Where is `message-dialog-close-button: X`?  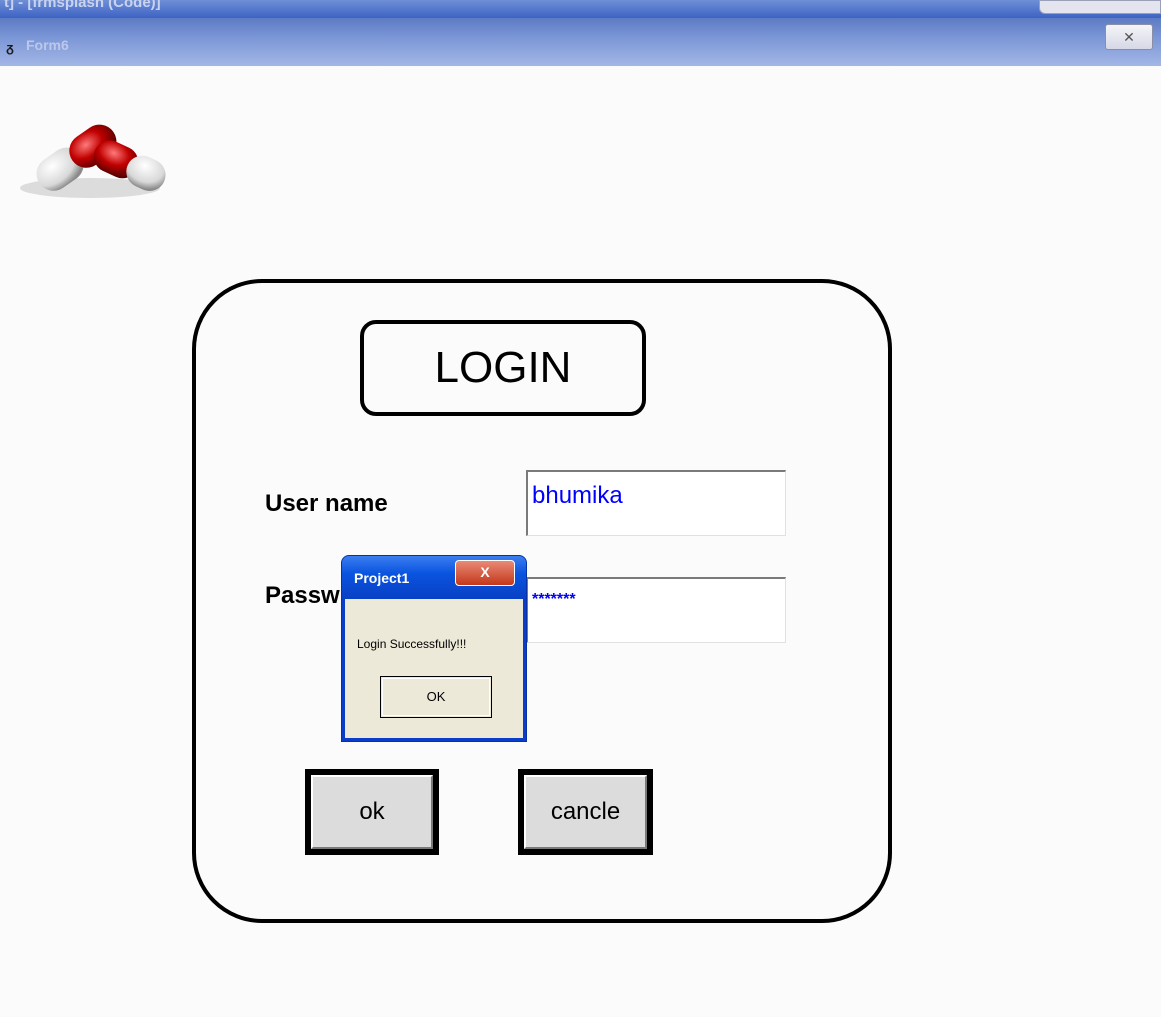 message-dialog-close-button: X is located at coordinates (485, 573).